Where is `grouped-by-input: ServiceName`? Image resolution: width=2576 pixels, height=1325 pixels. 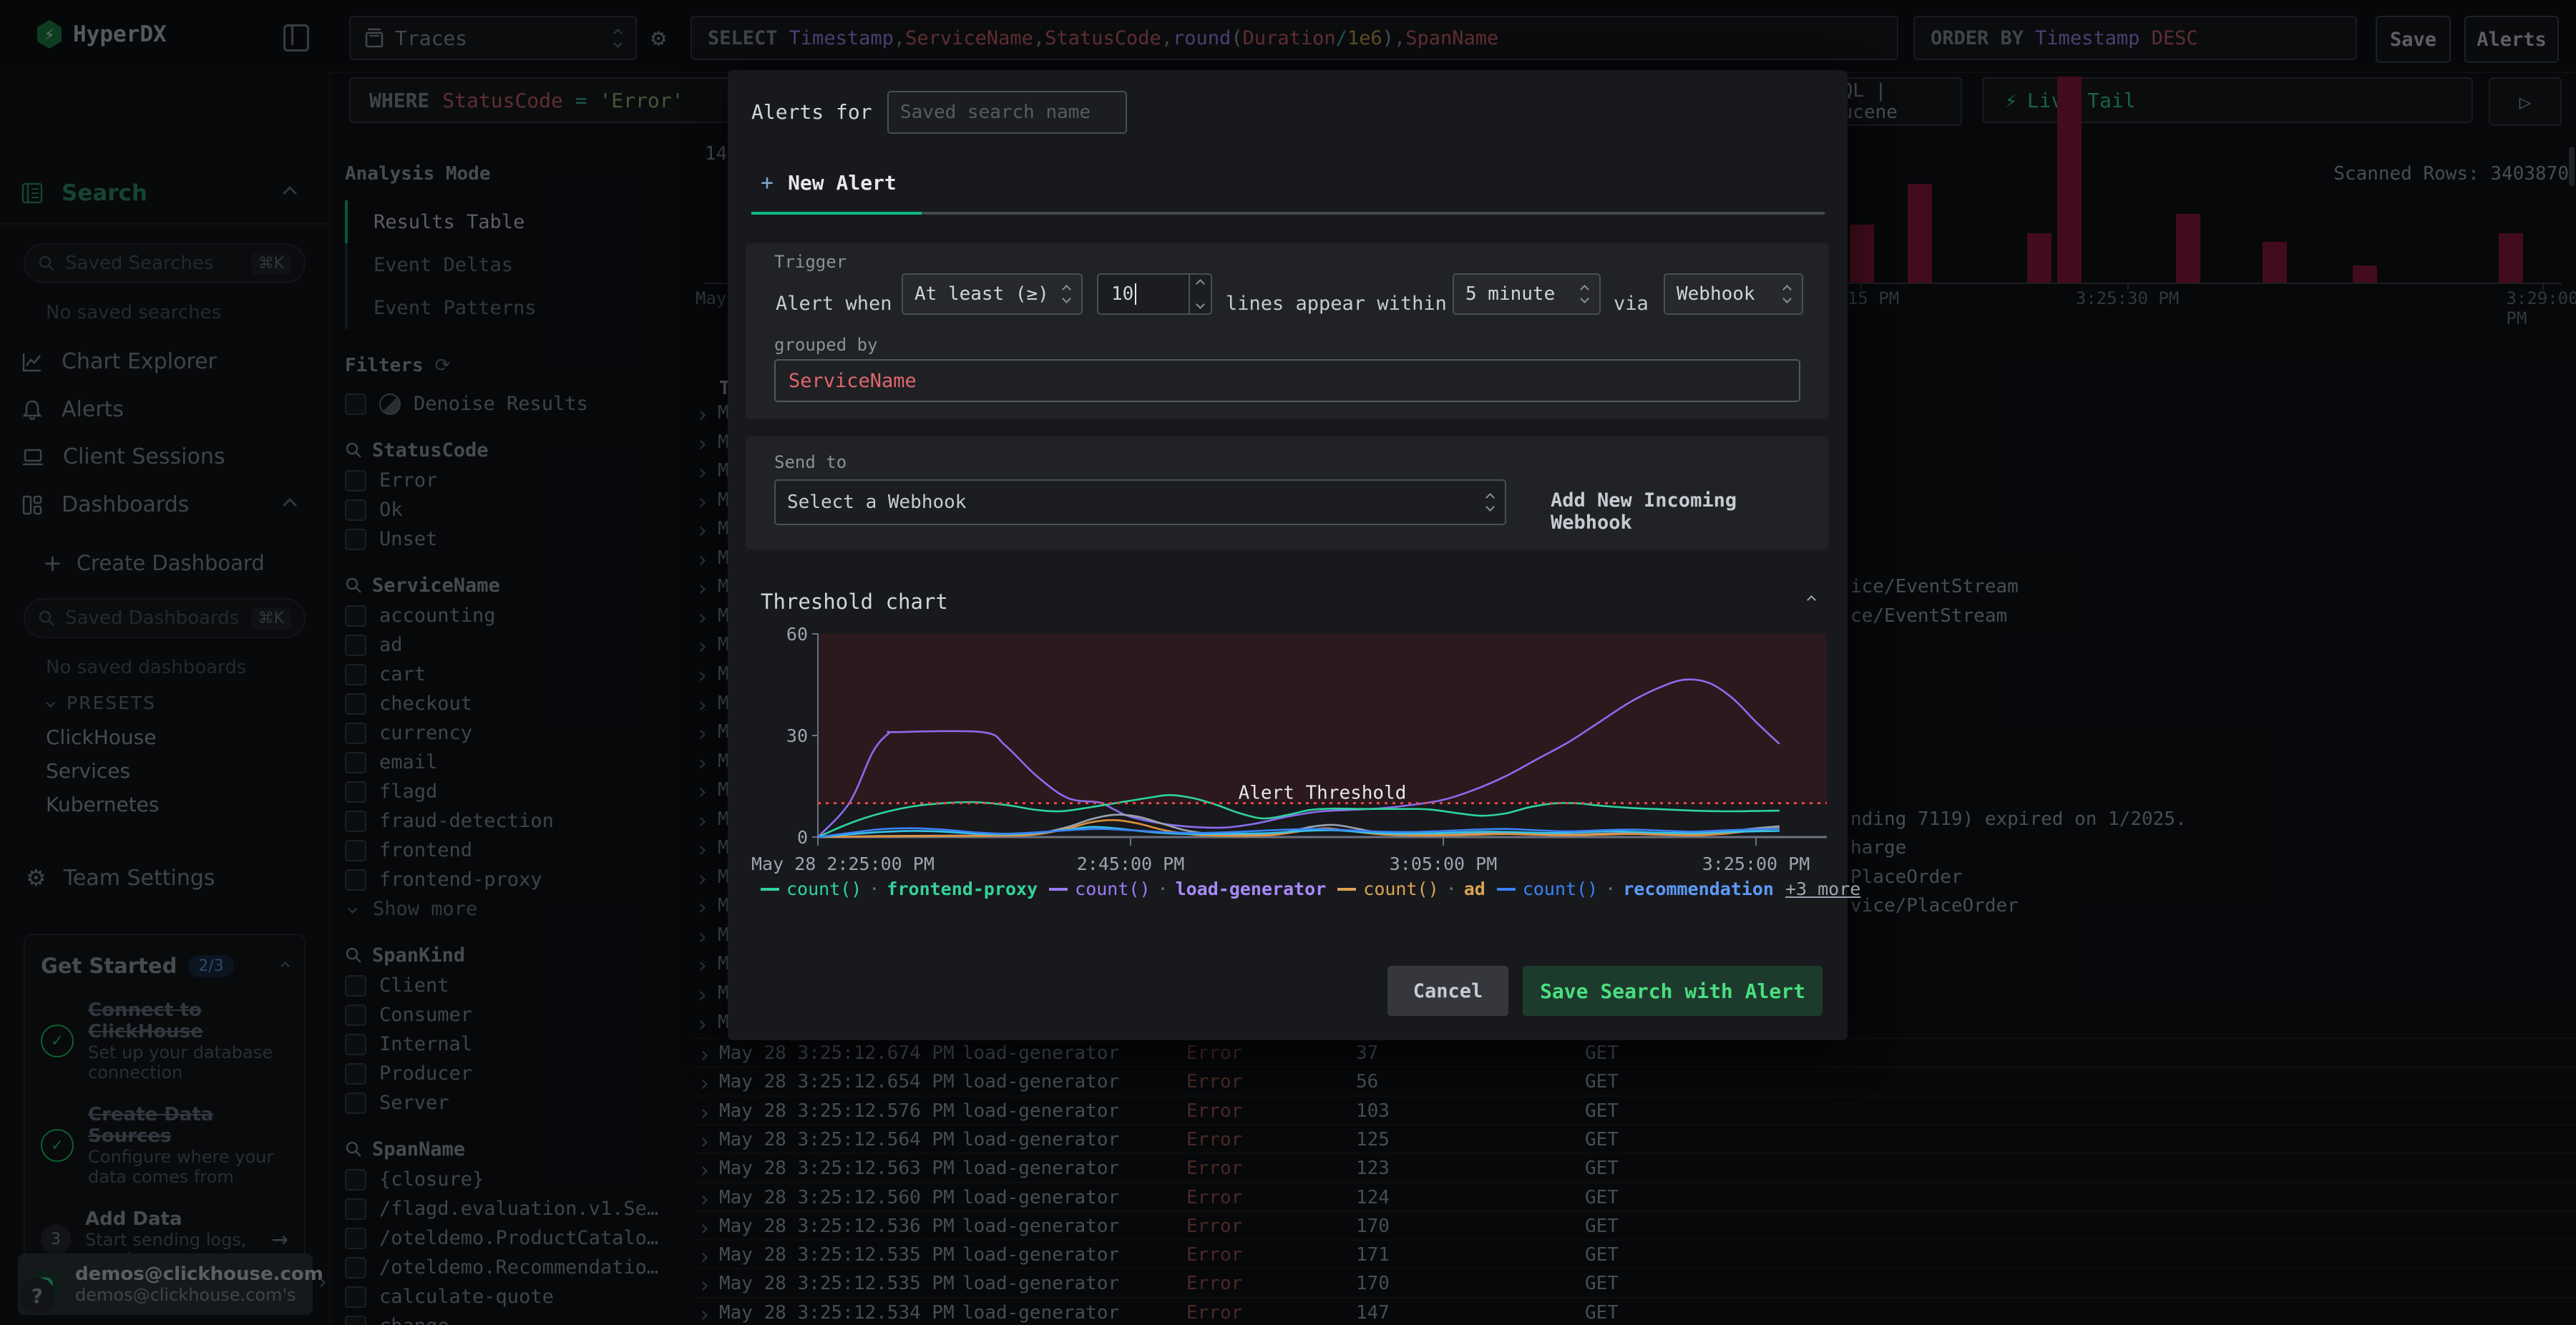 grouped-by-input: ServiceName is located at coordinates (1287, 381).